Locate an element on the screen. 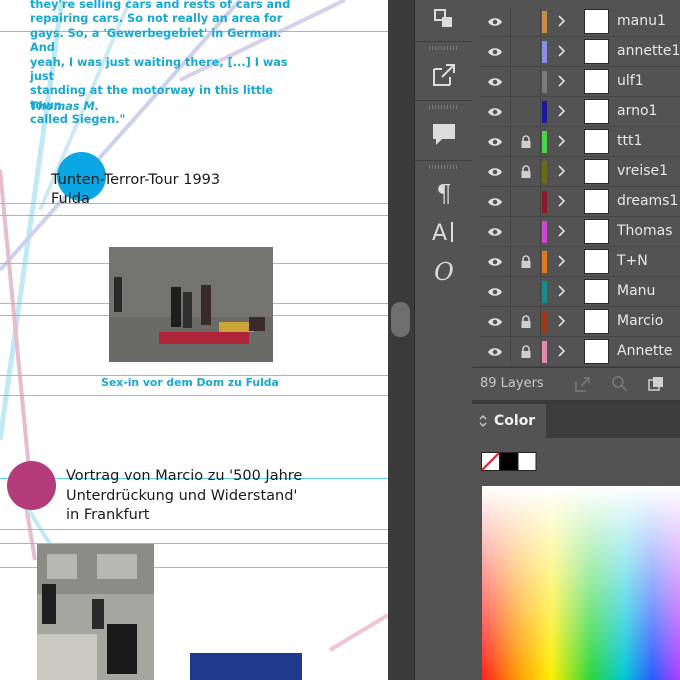 This screenshot has width=680, height=680. layer-row: Marcio is located at coordinates (580, 322).